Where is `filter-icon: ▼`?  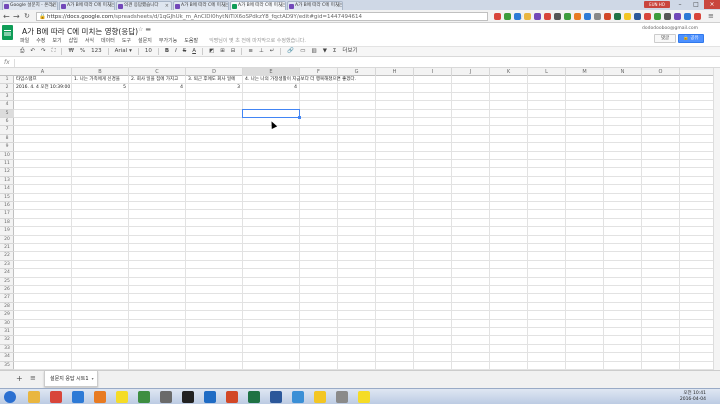 filter-icon: ▼ is located at coordinates (325, 51).